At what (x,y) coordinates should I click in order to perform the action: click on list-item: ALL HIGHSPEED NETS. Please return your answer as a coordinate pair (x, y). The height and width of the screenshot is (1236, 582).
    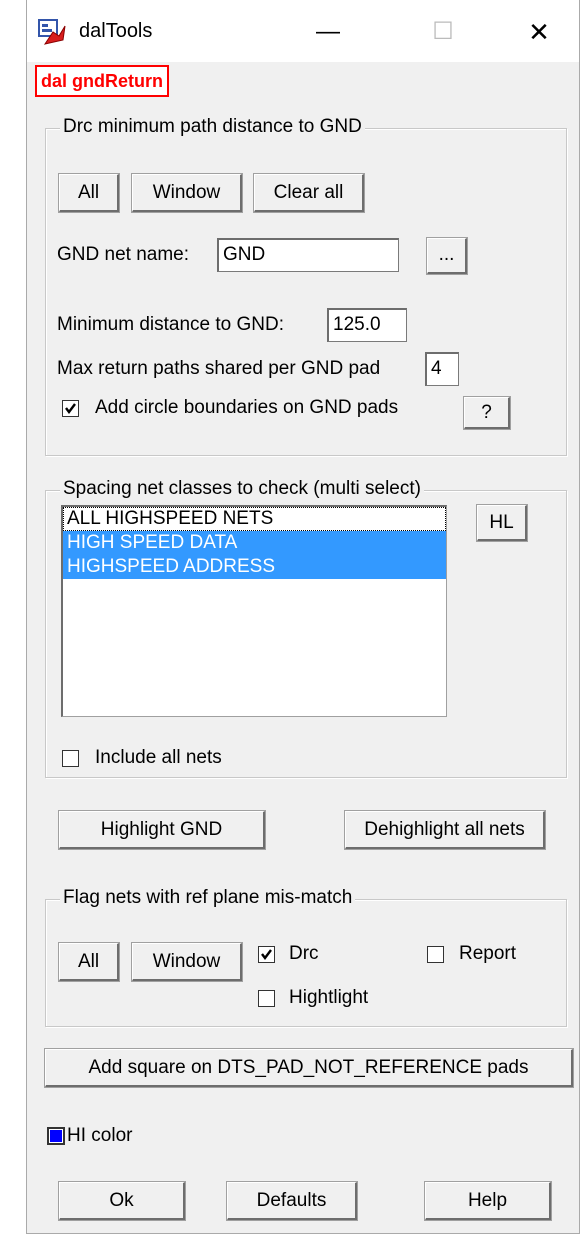
    Looking at the image, I should click on (254, 519).